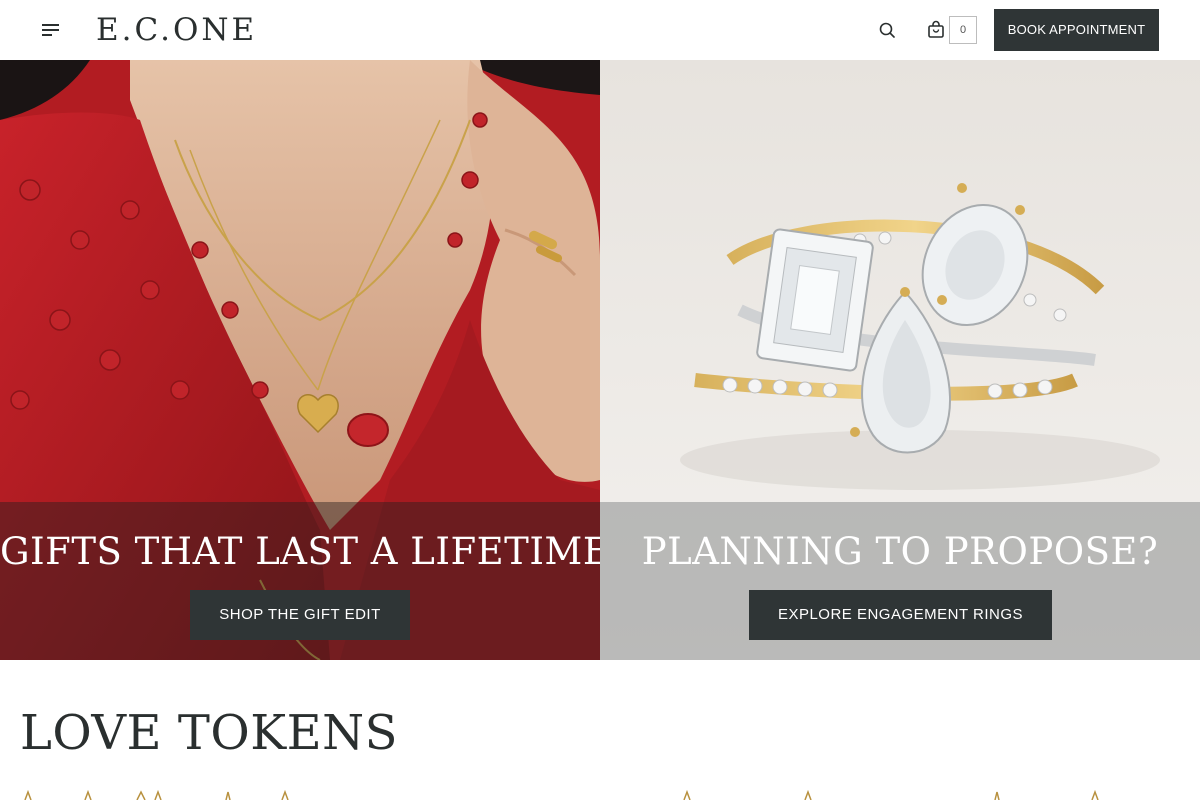 This screenshot has width=1200, height=800. What do you see at coordinates (887, 30) in the screenshot?
I see `search-icon` at bounding box center [887, 30].